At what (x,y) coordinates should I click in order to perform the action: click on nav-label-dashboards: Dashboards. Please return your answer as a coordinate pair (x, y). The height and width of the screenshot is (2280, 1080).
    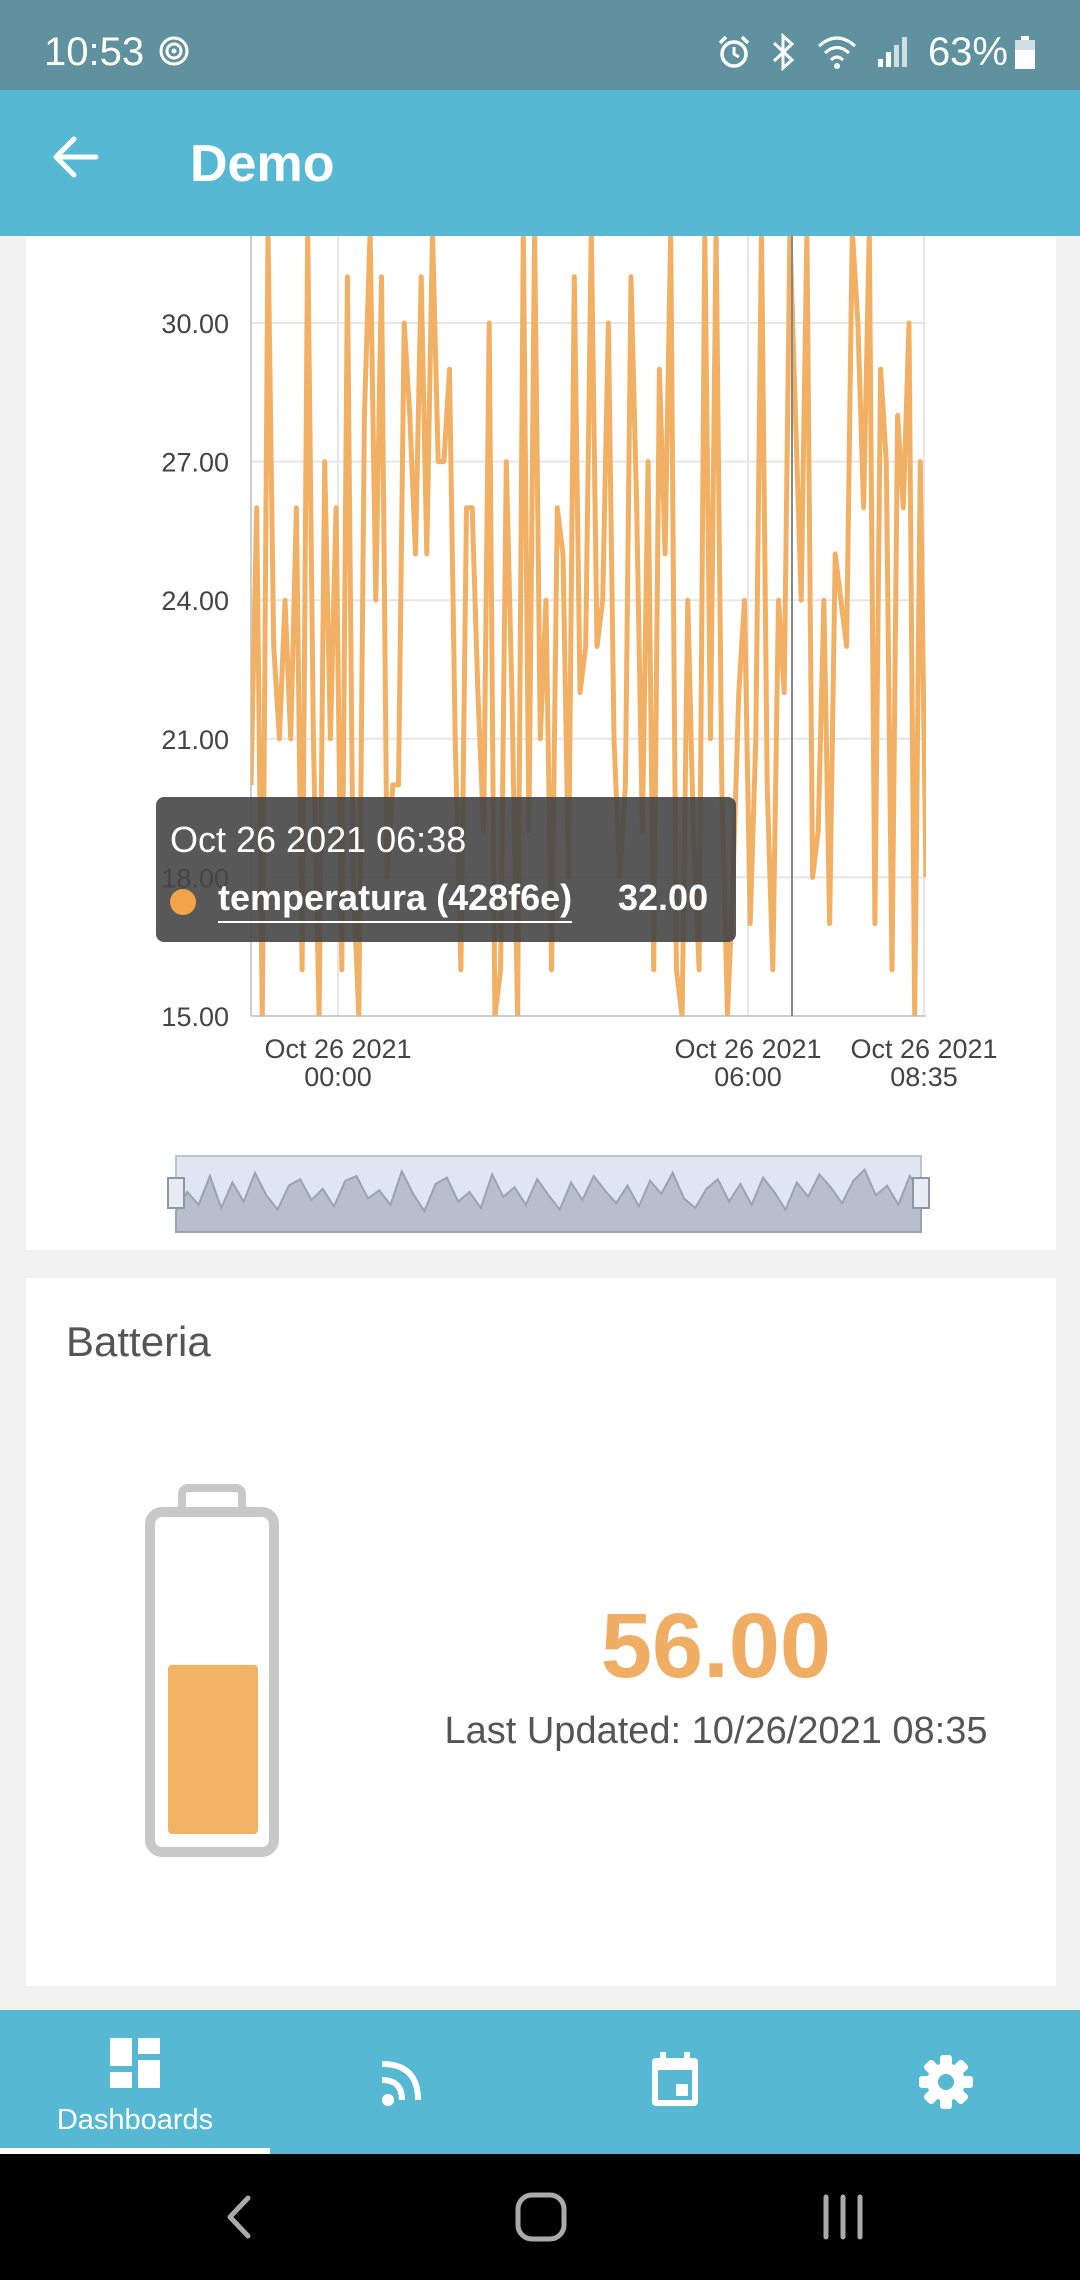
    Looking at the image, I should click on (135, 2120).